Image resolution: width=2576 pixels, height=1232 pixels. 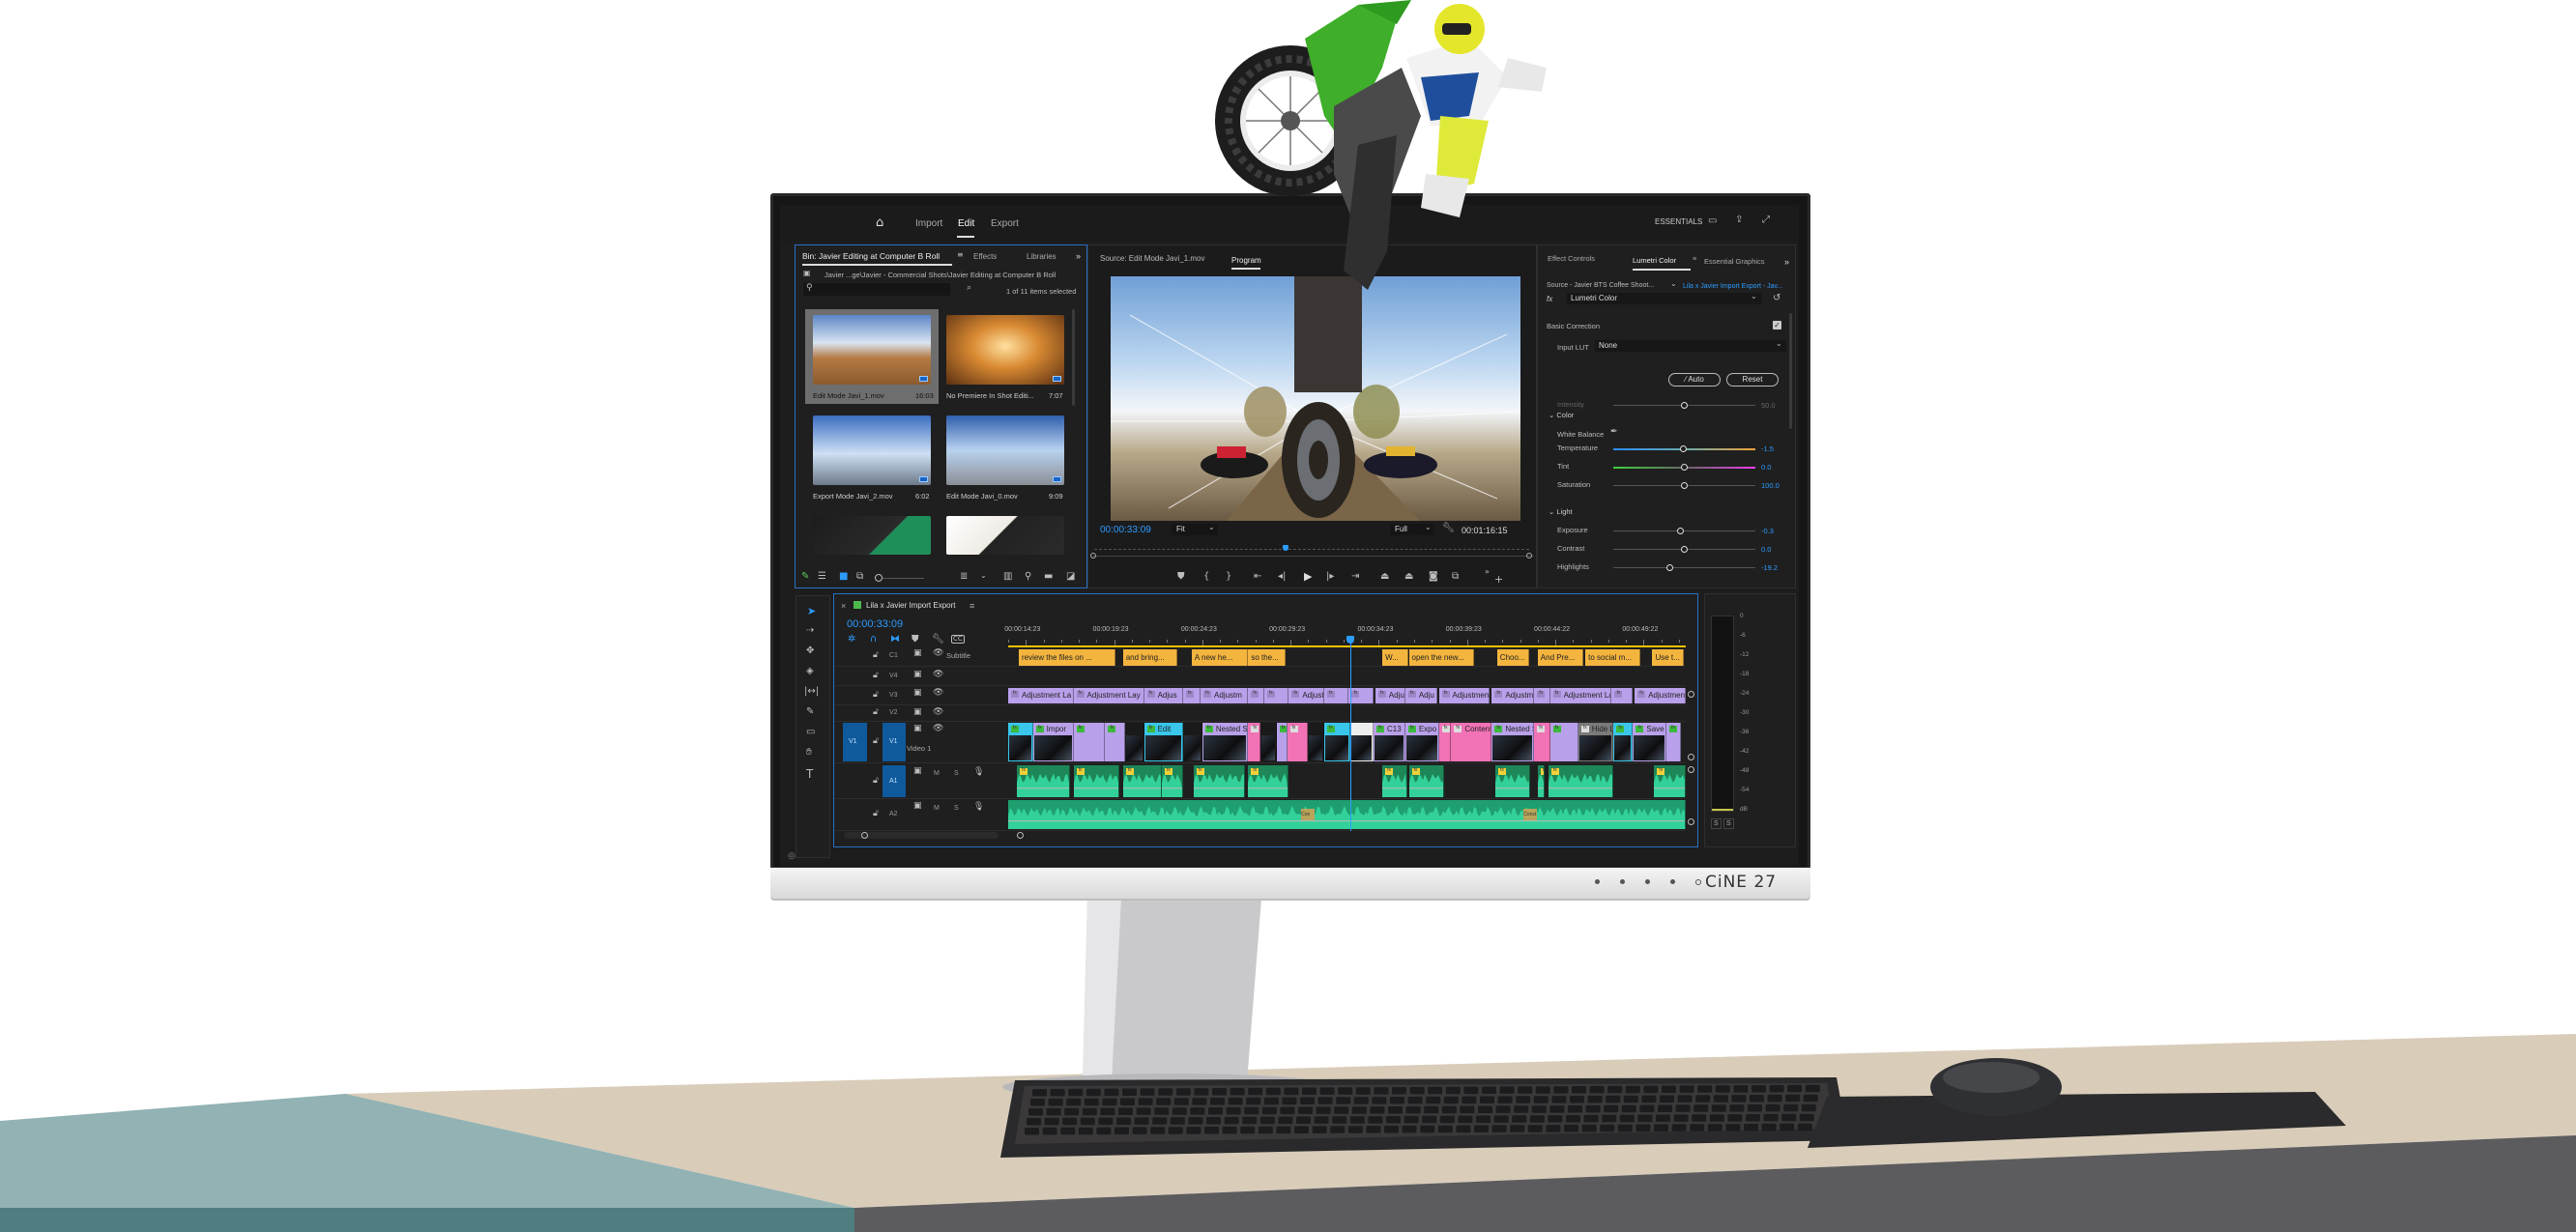 I want to click on close-sequence-icon: ×, so click(x=843, y=606).